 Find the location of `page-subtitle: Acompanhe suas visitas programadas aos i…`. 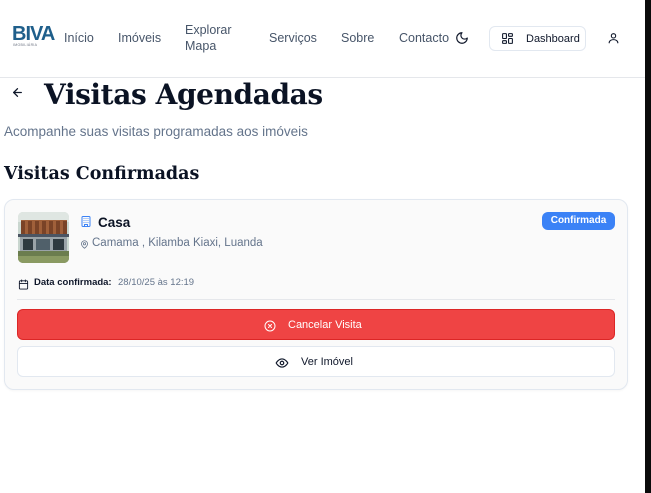

page-subtitle: Acompanhe suas visitas programadas aos i… is located at coordinates (156, 131).